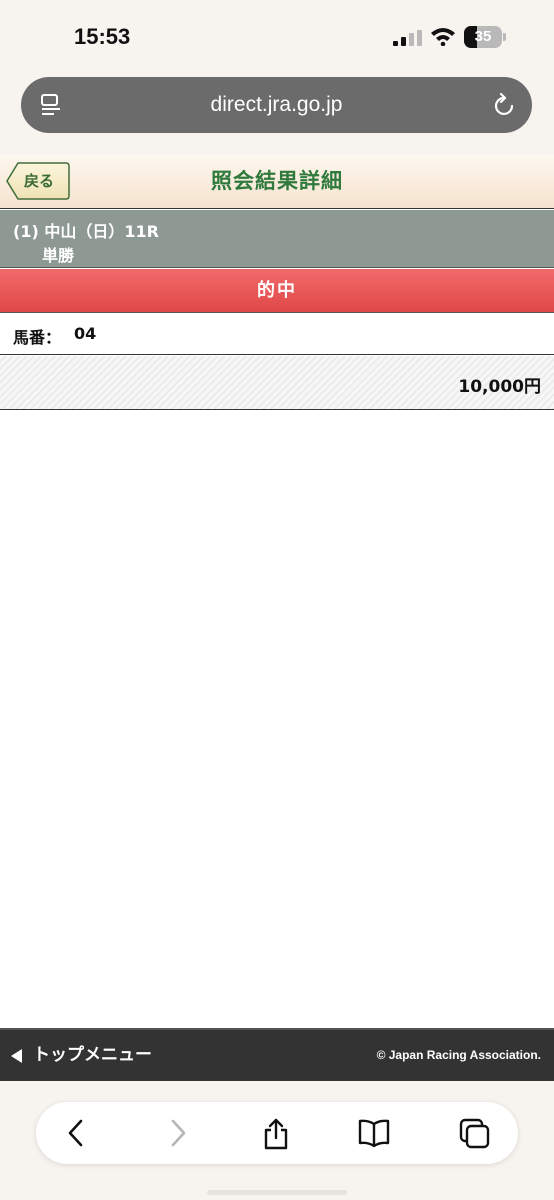 The width and height of the screenshot is (554, 1200). Describe the element at coordinates (58, 255) in the screenshot. I see `bet-type: 単勝` at that location.